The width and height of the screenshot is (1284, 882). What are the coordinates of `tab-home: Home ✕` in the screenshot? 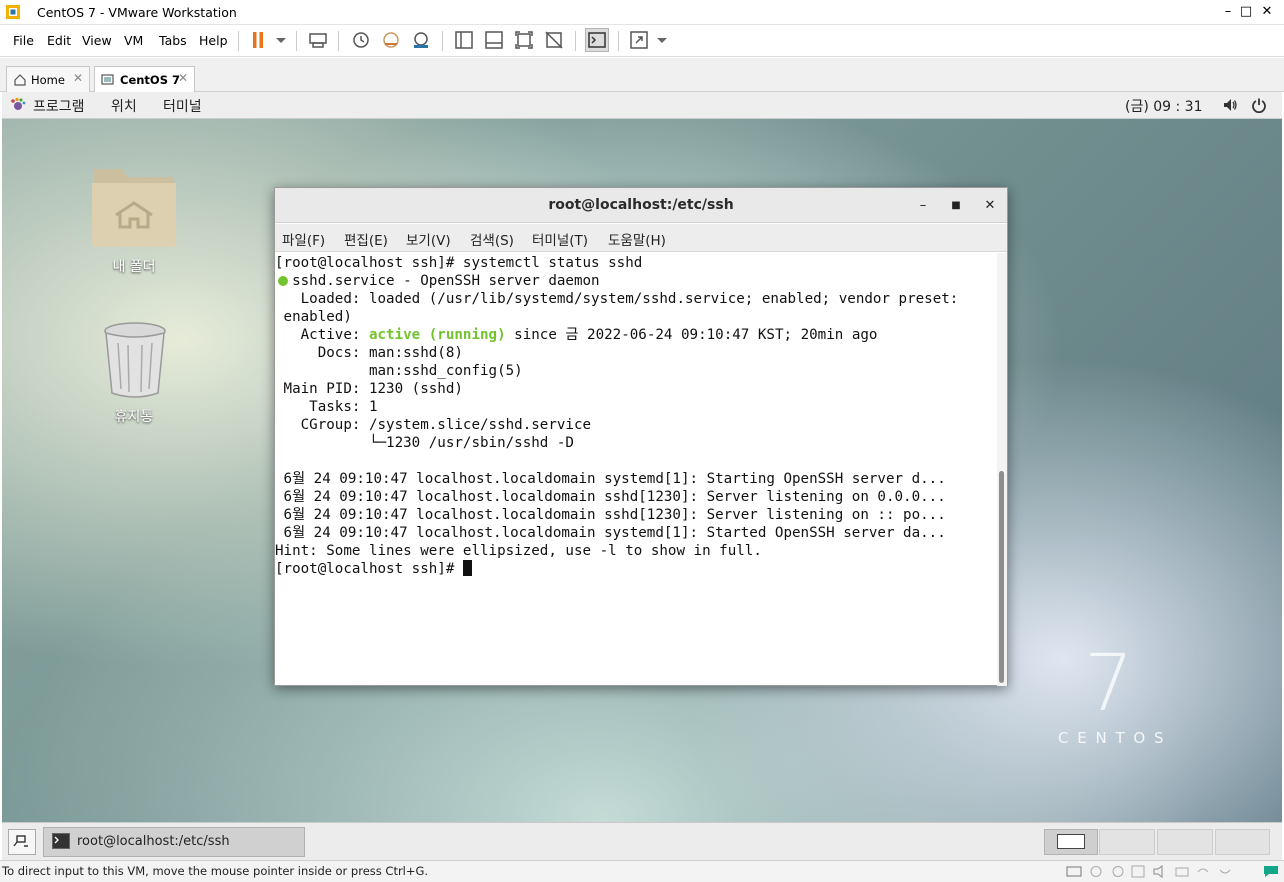 It's located at (48, 79).